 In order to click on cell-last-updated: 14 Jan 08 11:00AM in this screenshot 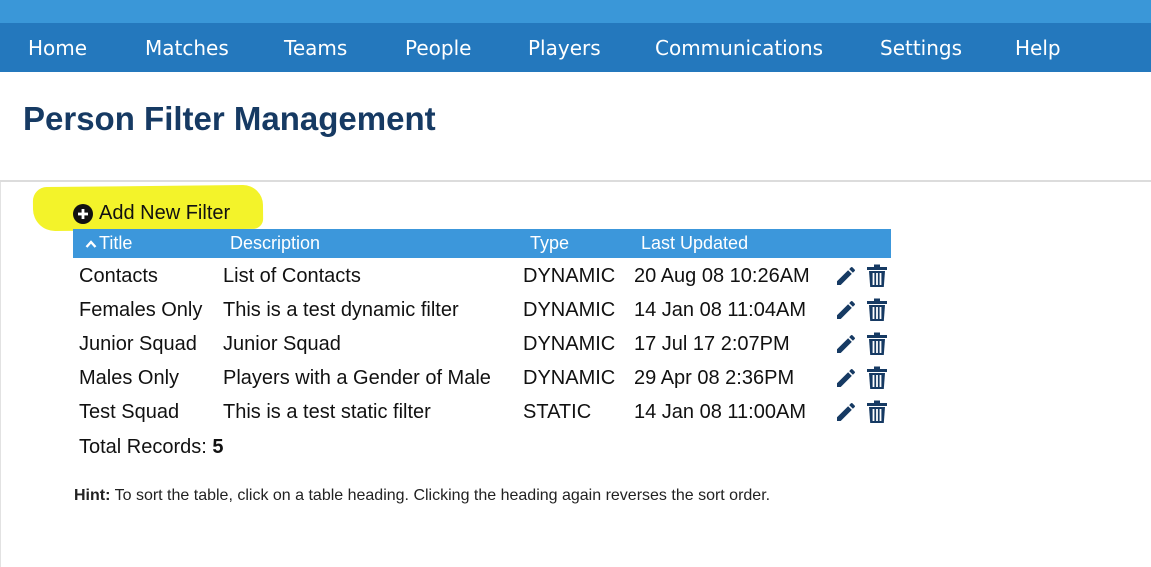, I will do `click(720, 412)`.